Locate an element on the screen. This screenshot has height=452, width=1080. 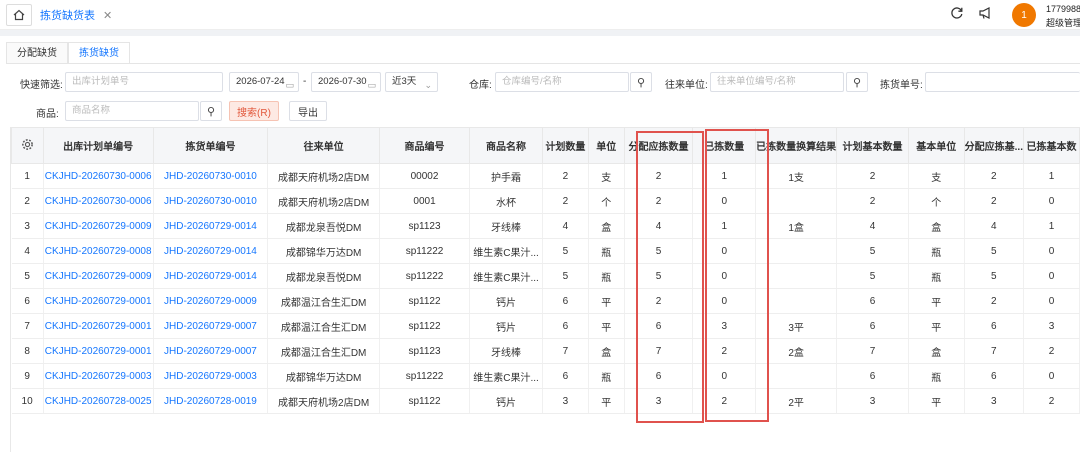
export-button: 导出 is located at coordinates (308, 111).